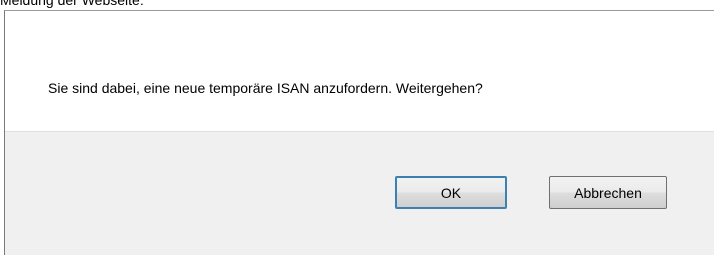 This screenshot has height=255, width=714. What do you see at coordinates (357, 5) in the screenshot?
I see `window-title-bar: Meldung der Webseite:` at bounding box center [357, 5].